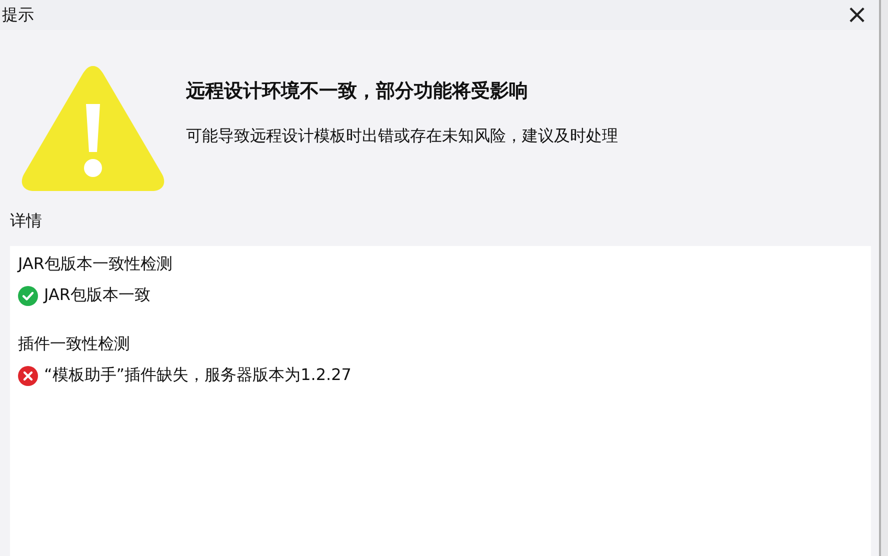  Describe the element at coordinates (402, 136) in the screenshot. I see `warning-message: 可能导致远程设计模板时出错或存在未知风险，建议及时处理` at that location.